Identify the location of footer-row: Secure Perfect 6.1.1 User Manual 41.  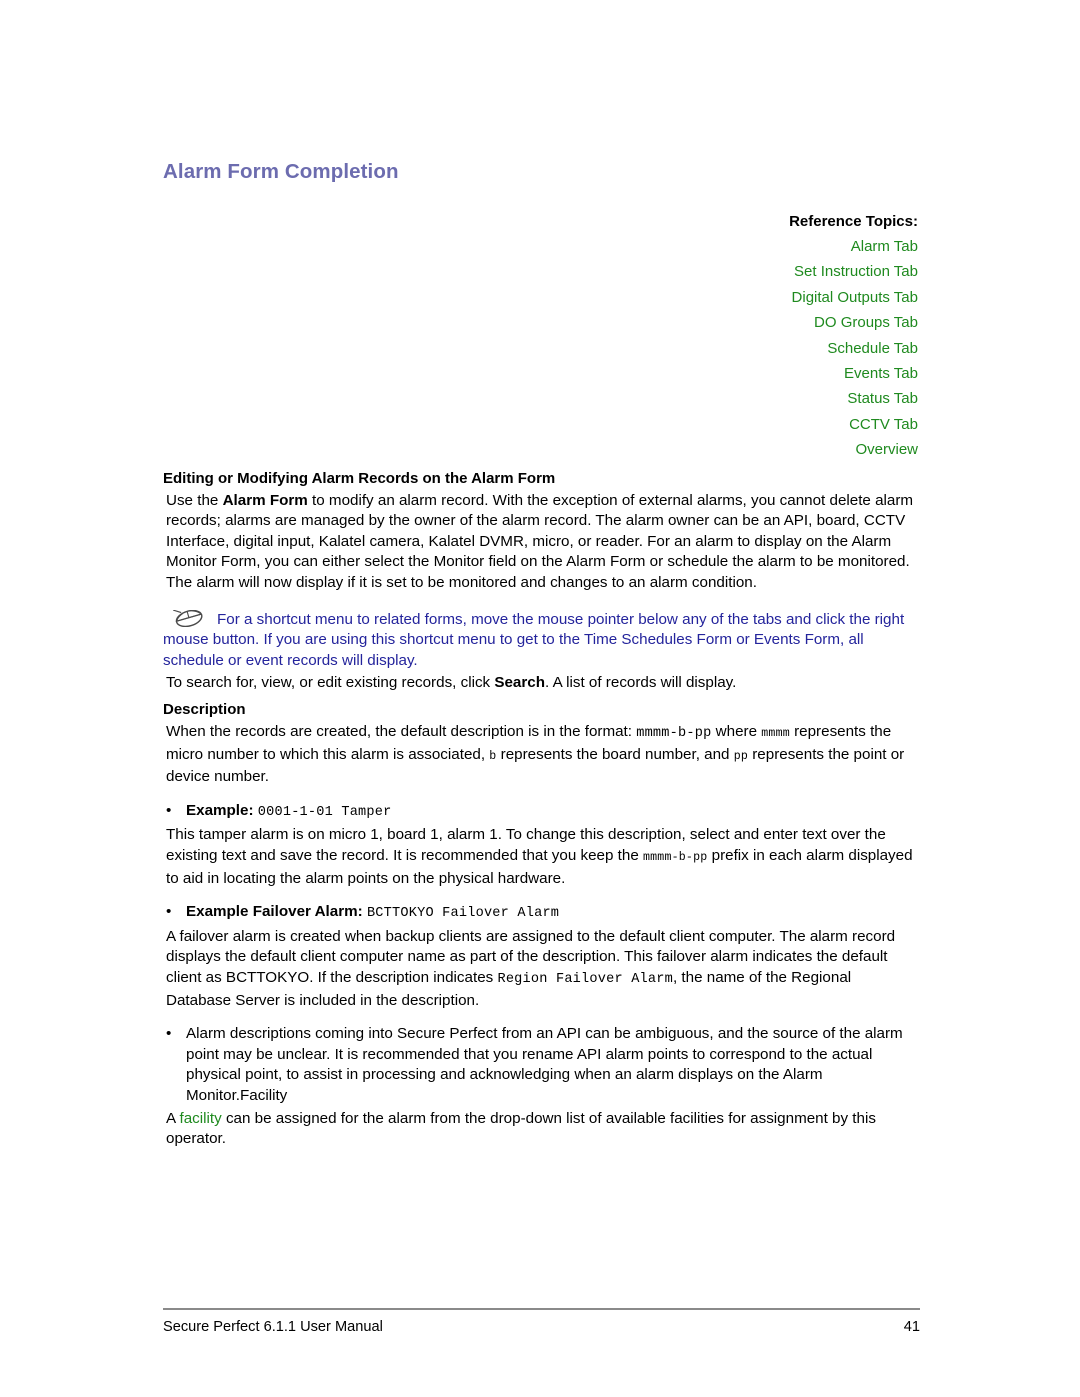
(541, 1327).